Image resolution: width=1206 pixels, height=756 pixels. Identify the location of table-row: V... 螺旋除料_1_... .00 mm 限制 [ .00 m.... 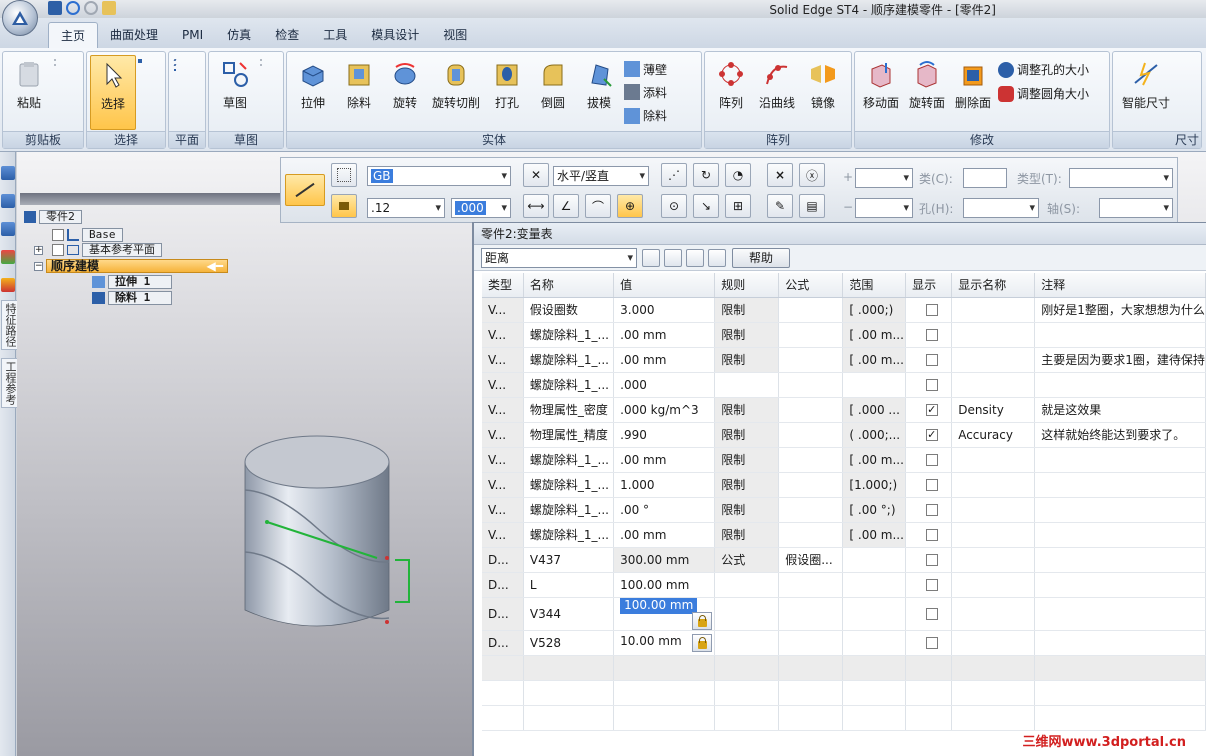
(844, 535).